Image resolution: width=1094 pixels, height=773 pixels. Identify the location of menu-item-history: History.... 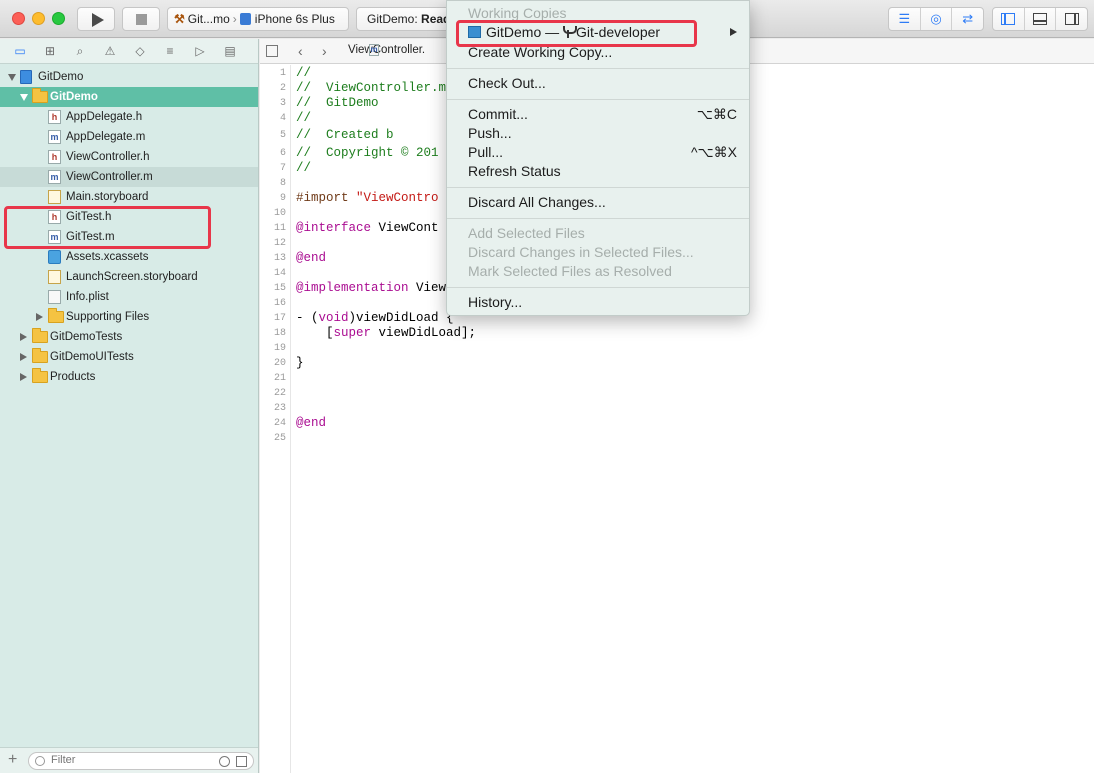
(495, 302).